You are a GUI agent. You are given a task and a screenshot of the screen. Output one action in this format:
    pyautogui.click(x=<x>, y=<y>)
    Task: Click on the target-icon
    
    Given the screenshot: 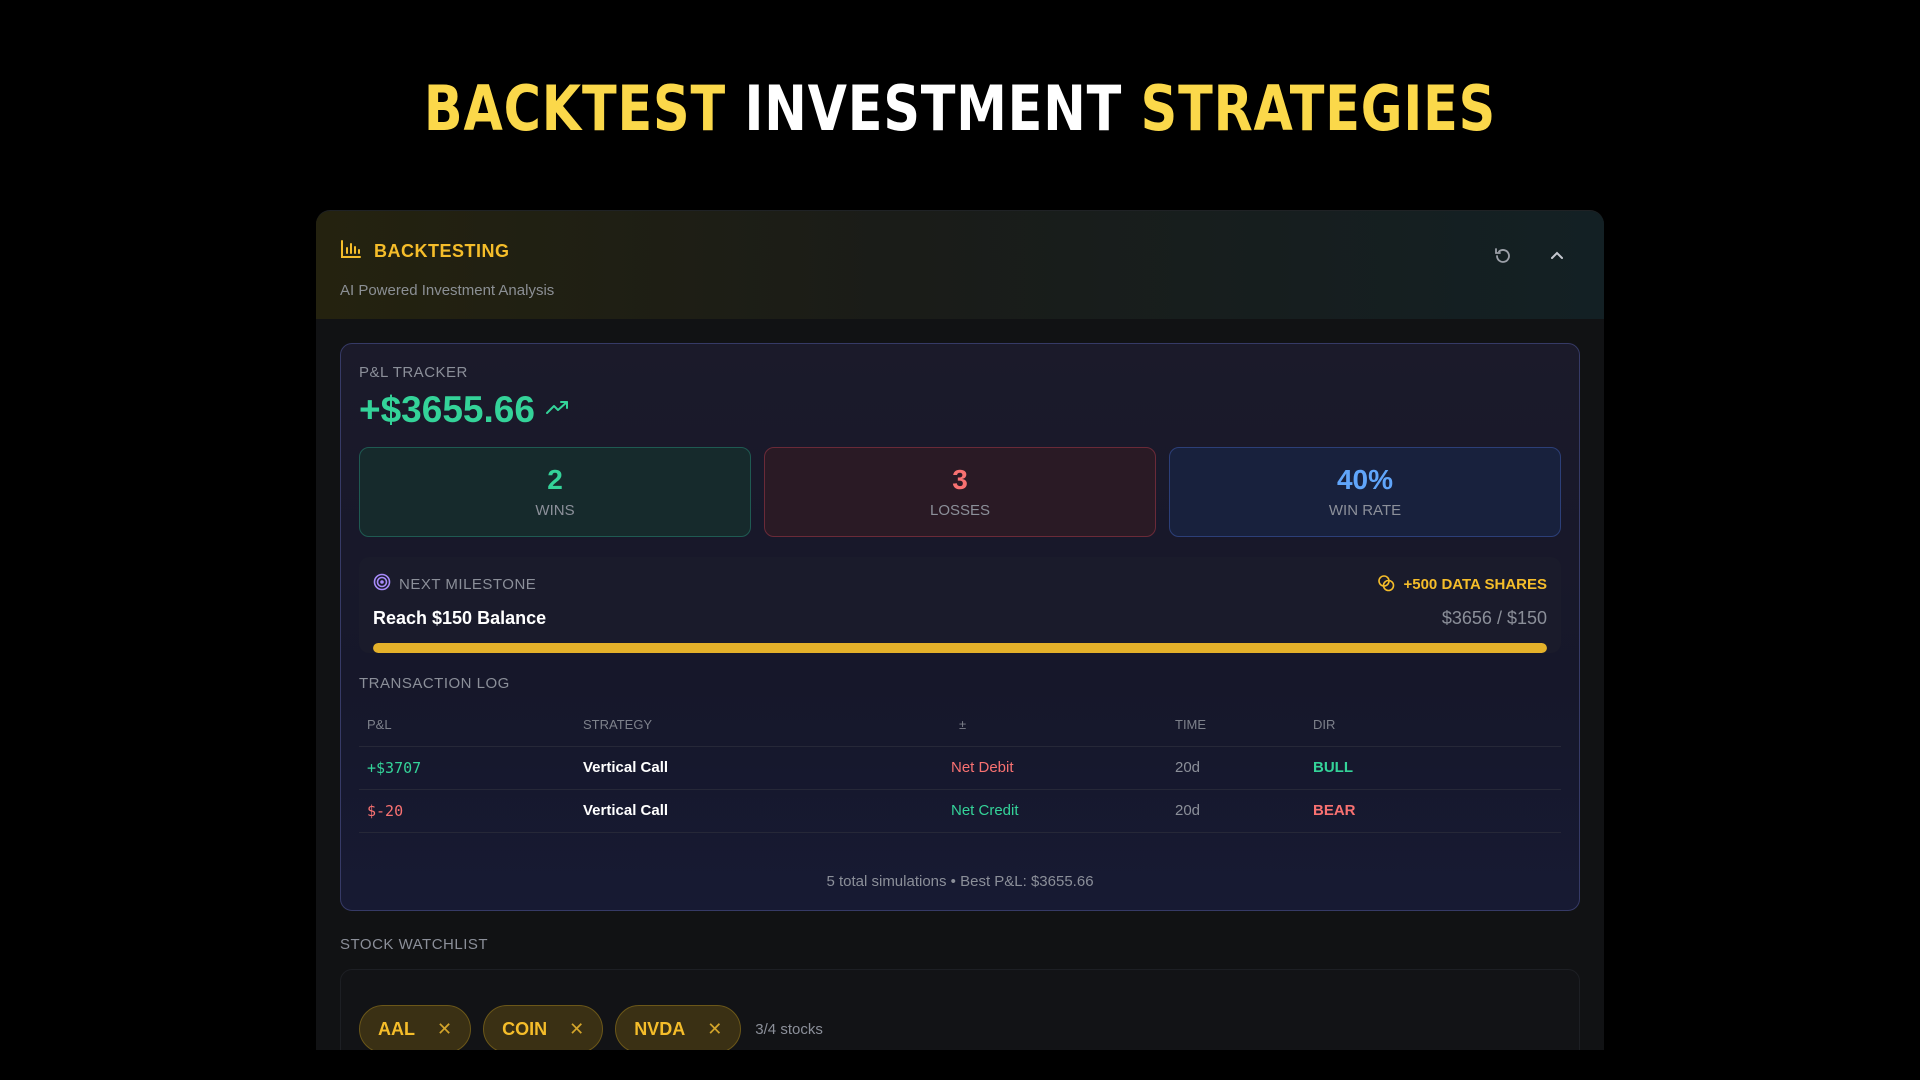 What is the action you would take?
    pyautogui.click(x=382, y=584)
    